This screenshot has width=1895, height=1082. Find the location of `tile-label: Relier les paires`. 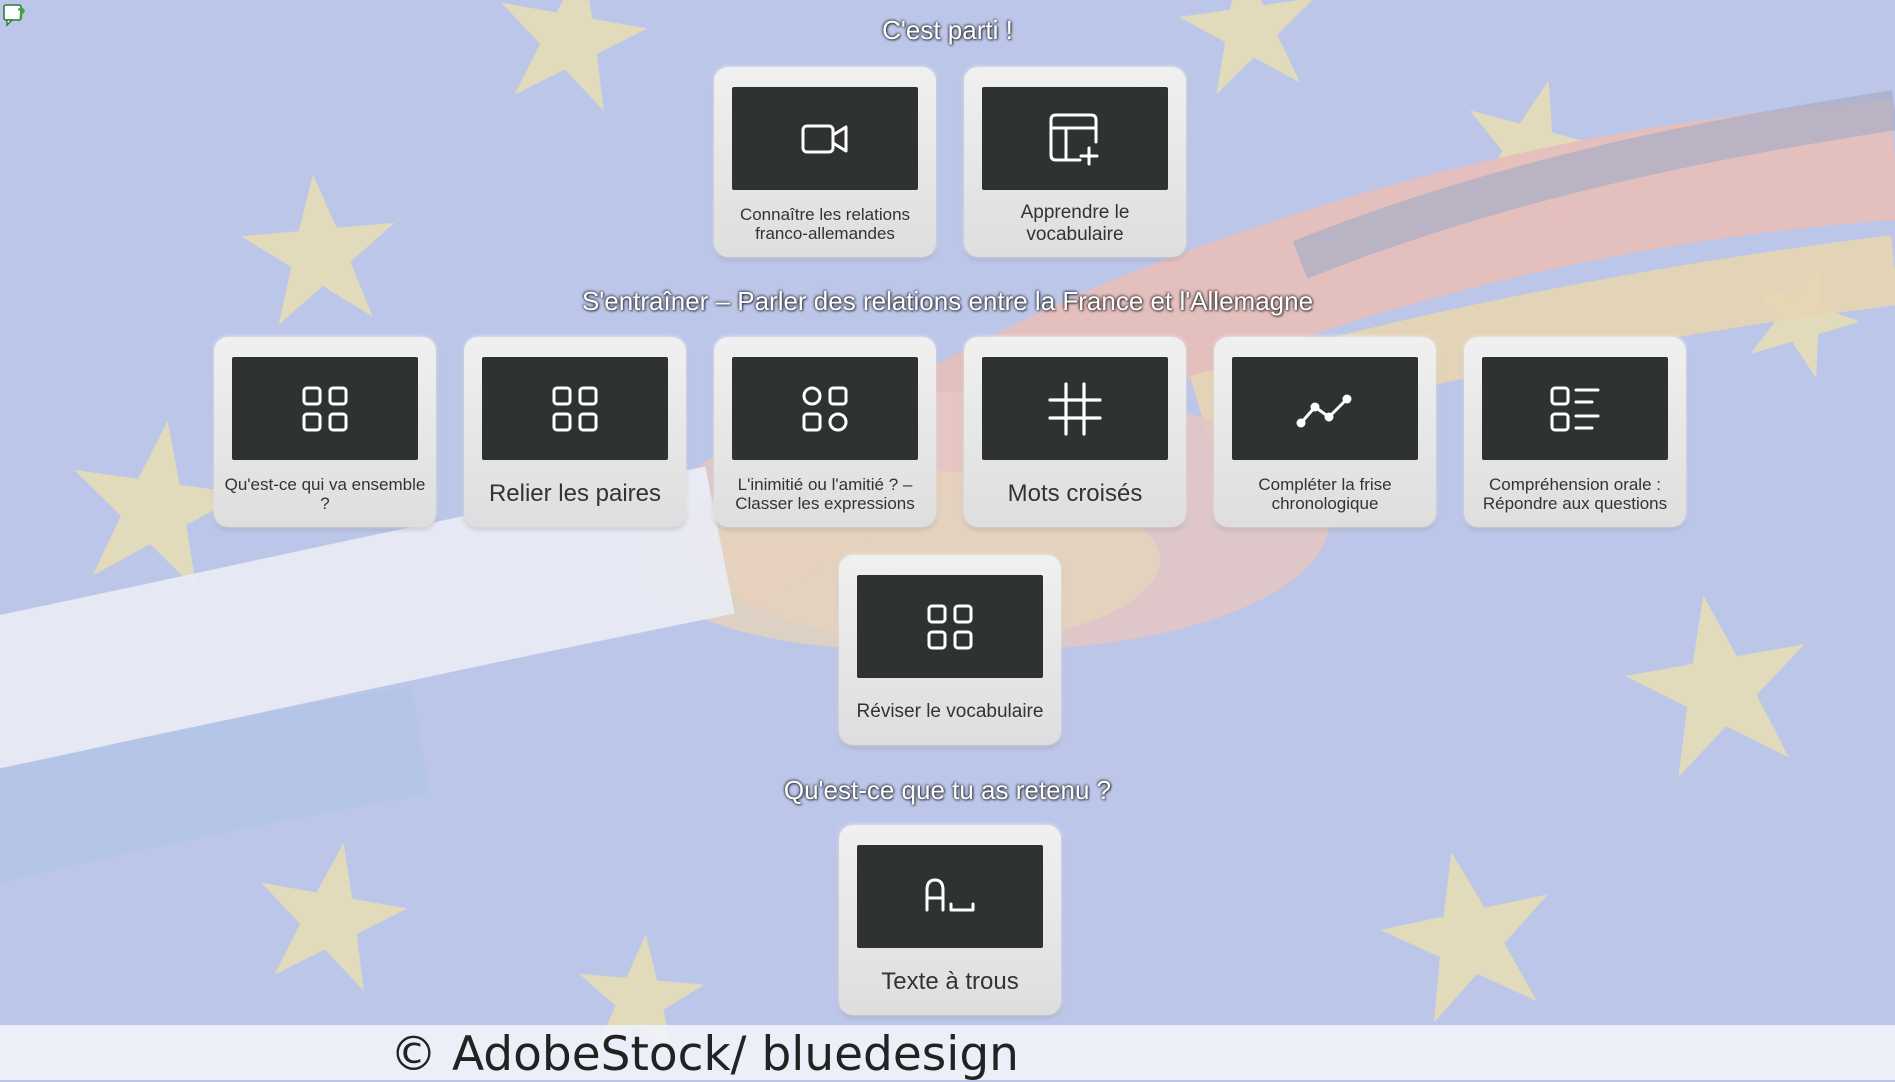

tile-label: Relier les paires is located at coordinates (575, 493).